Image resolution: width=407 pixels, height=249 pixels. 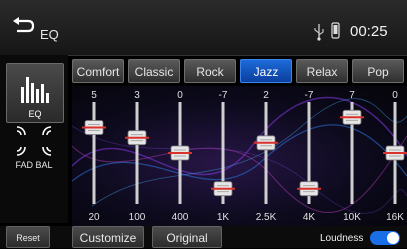 I want to click on eq-freq-label: 10K, so click(x=352, y=217).